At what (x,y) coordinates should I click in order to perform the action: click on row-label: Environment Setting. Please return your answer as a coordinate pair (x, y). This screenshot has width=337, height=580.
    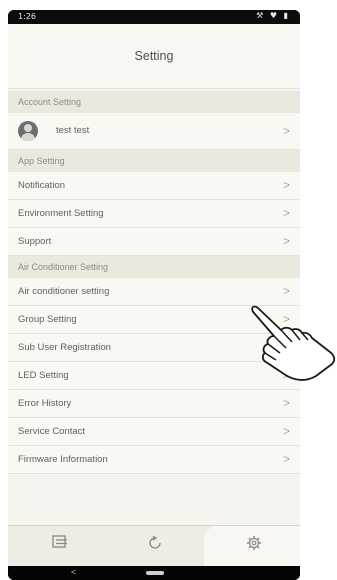
    Looking at the image, I should click on (61, 213).